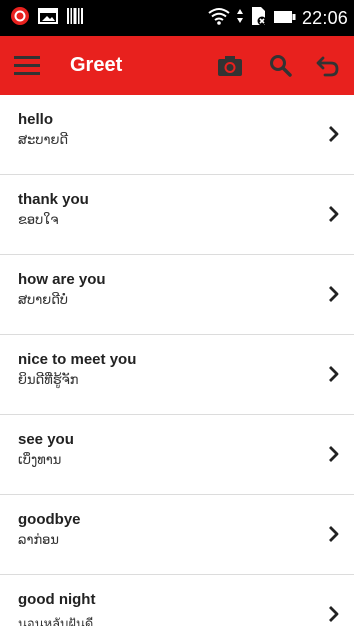 Image resolution: width=354 pixels, height=626 pixels. What do you see at coordinates (177, 295) in the screenshot?
I see `list-item: how are you ສບາຍດີບໍ່` at bounding box center [177, 295].